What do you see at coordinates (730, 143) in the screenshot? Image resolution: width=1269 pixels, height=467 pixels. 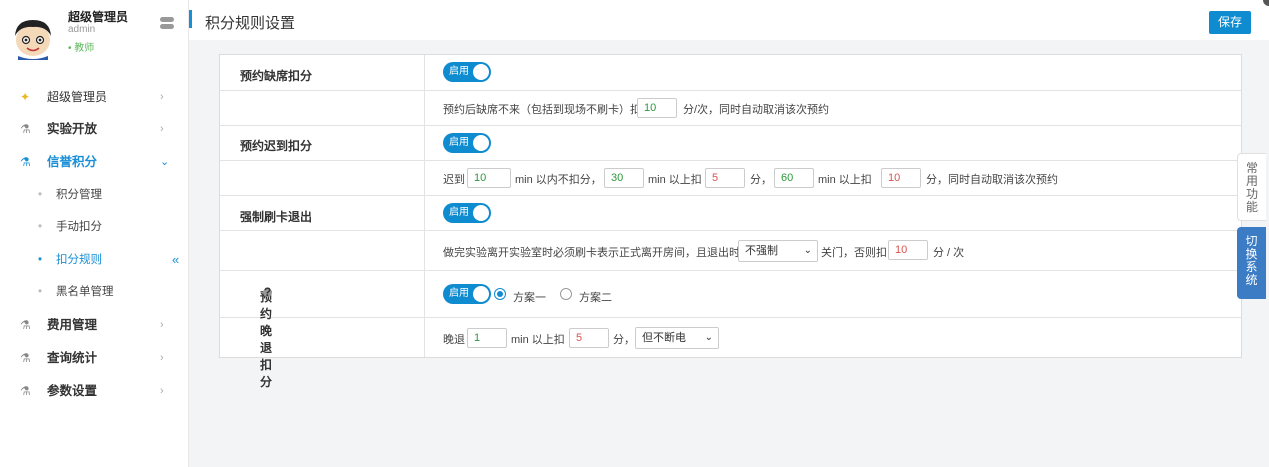 I see `rule-late-row: 预约迟到扣分 启用` at bounding box center [730, 143].